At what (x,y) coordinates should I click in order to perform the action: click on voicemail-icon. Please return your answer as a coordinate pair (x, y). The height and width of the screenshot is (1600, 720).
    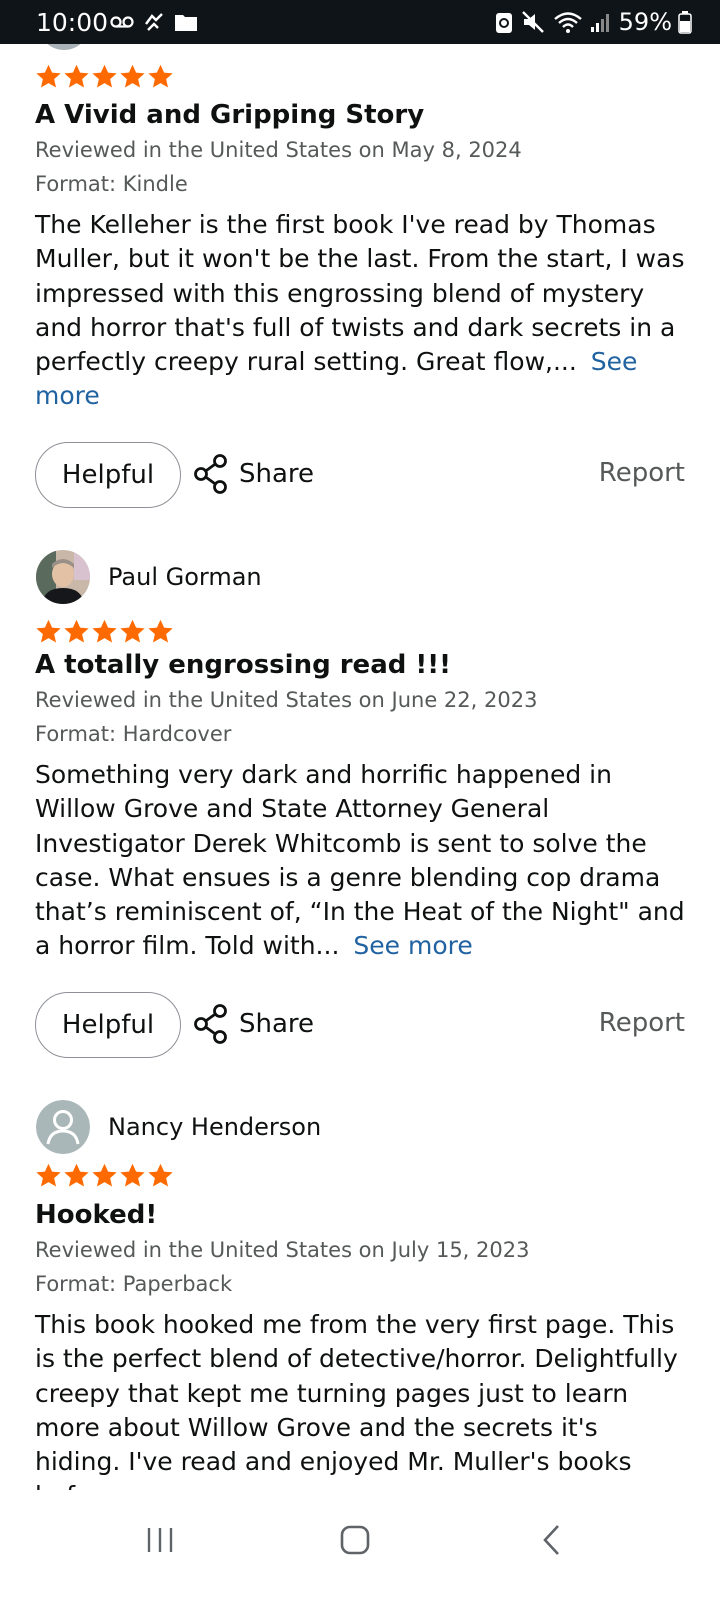
    Looking at the image, I should click on (122, 22).